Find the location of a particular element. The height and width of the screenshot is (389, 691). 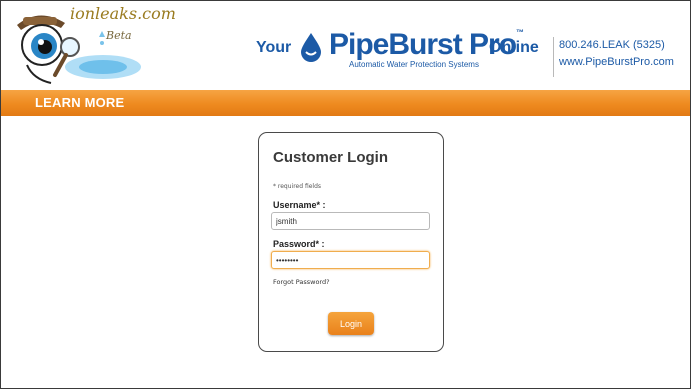

website-link: www.PipeBurstPro.com is located at coordinates (616, 62).